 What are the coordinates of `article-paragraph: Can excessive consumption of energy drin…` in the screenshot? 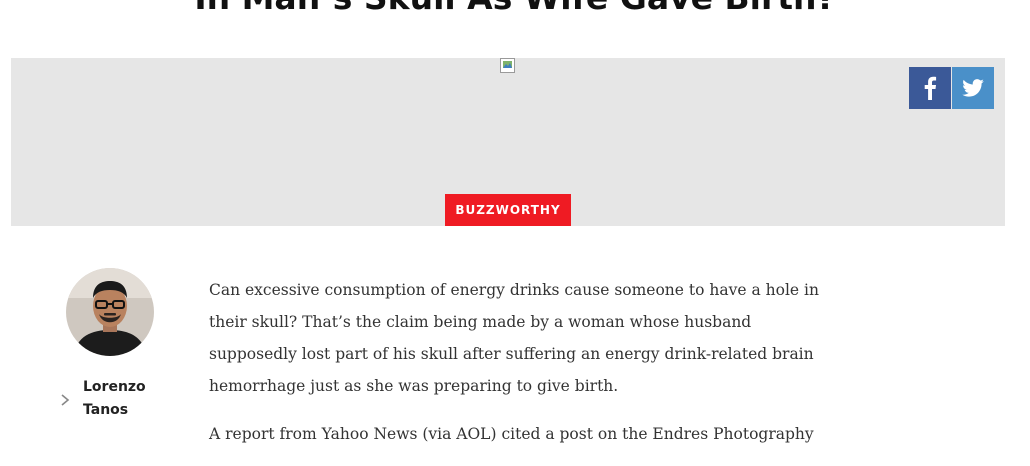 It's located at (514, 338).